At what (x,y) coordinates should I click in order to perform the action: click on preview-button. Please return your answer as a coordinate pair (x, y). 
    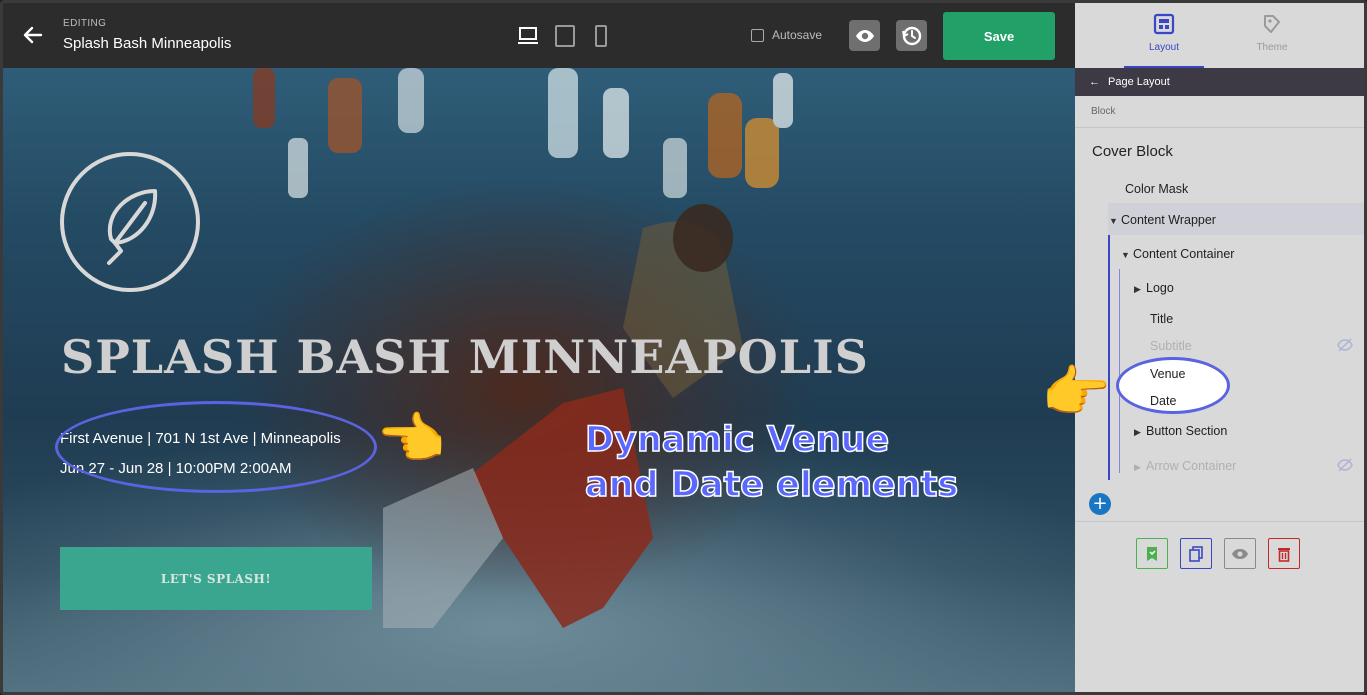
    Looking at the image, I should click on (864, 35).